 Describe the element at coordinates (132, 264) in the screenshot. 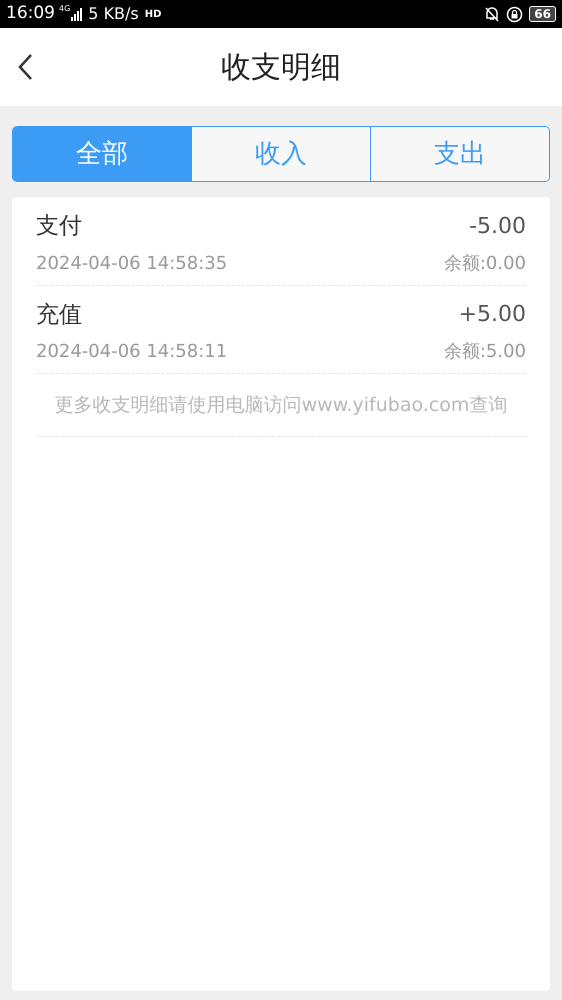

I see `record-time: 2024-04-06 14:58:35` at that location.